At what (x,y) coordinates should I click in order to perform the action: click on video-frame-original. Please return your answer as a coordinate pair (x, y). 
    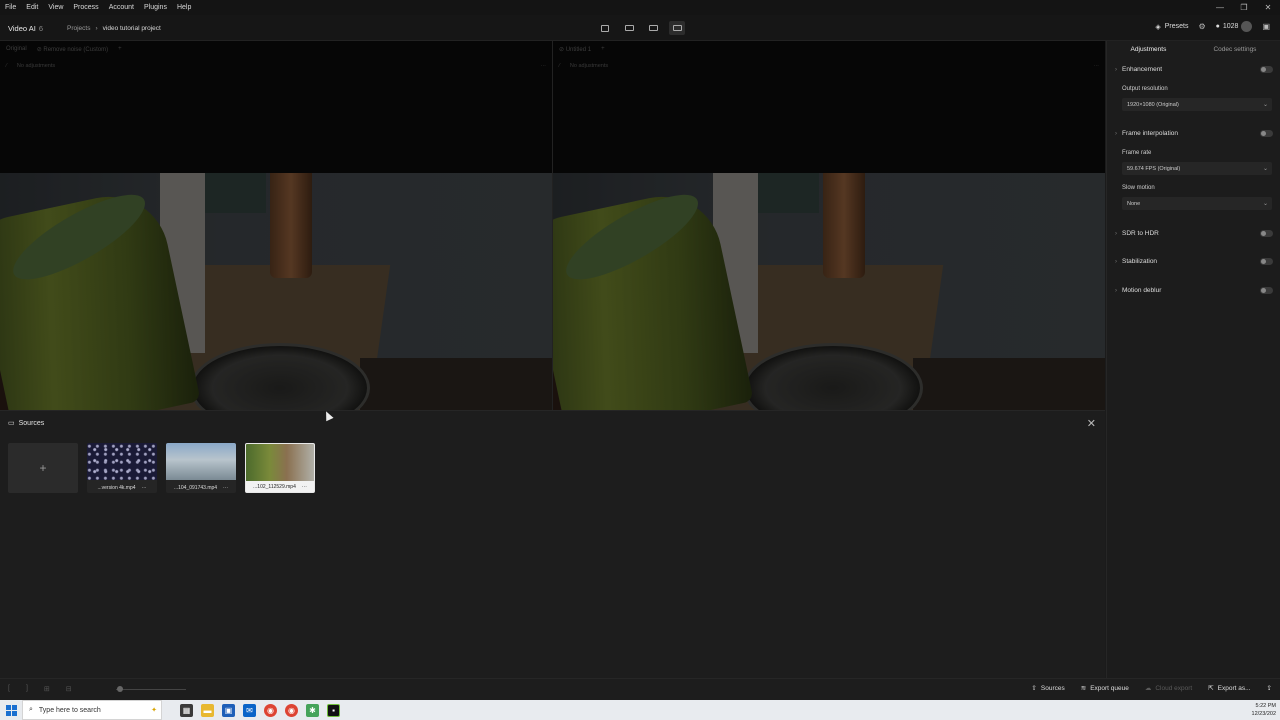
    Looking at the image, I should click on (276, 291).